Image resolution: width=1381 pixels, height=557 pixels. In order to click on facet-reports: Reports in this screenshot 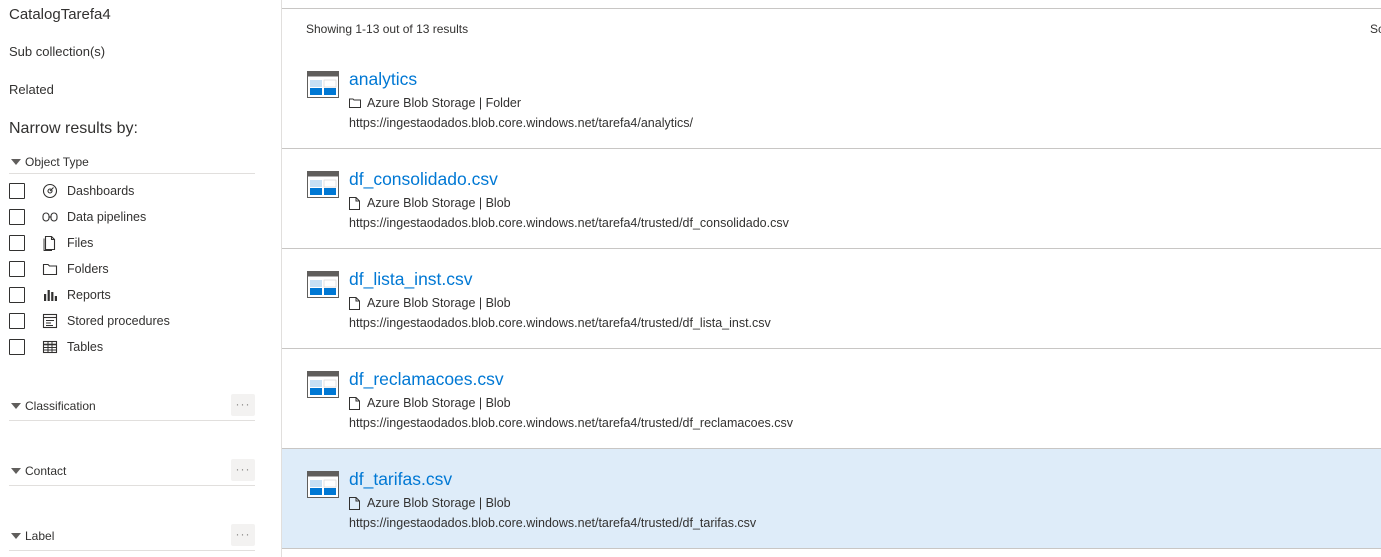, I will do `click(60, 295)`.